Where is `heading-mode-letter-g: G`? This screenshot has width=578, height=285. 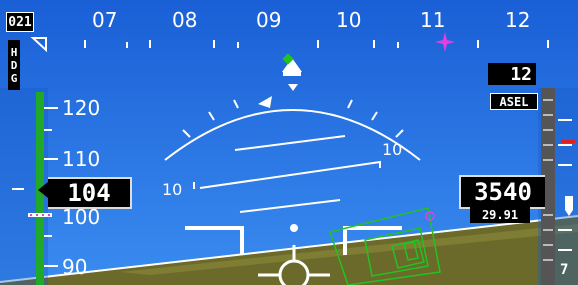 heading-mode-letter-g: G is located at coordinates (14, 78).